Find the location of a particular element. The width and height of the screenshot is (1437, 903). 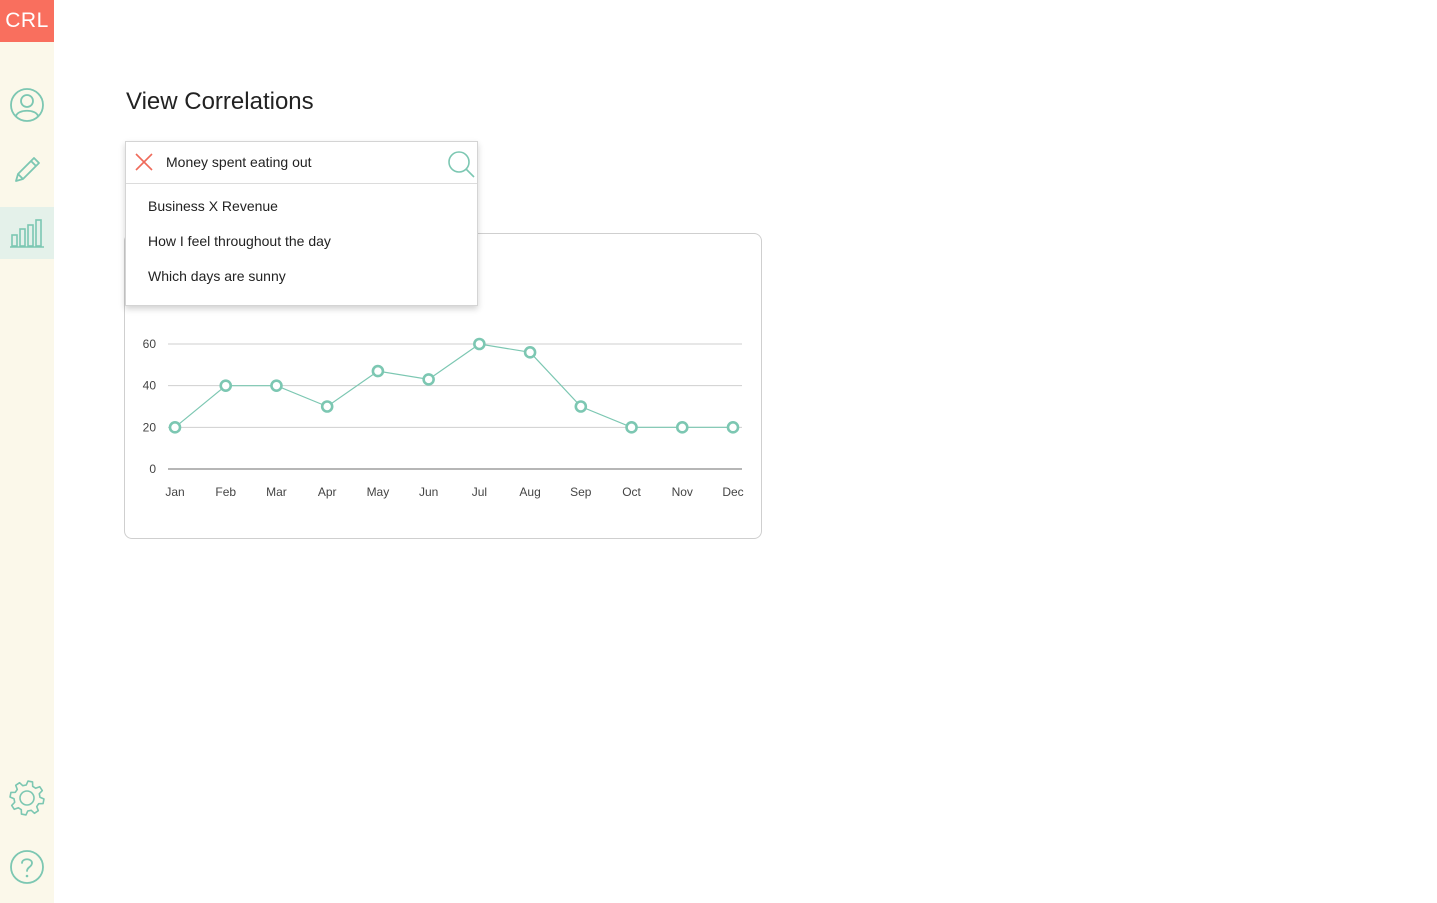

x-tick-label: Jul is located at coordinates (479, 492).